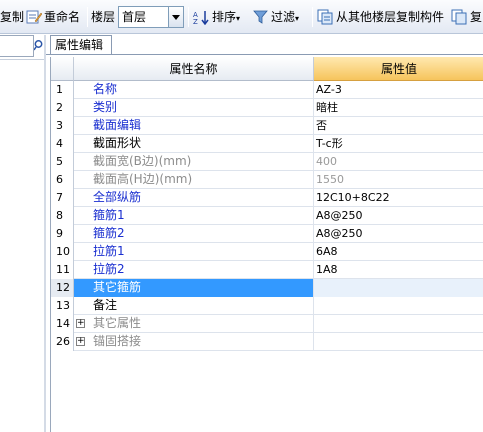 Image resolution: width=483 pixels, height=432 pixels. Describe the element at coordinates (194, 144) in the screenshot. I see `property-name: 截面形状` at that location.